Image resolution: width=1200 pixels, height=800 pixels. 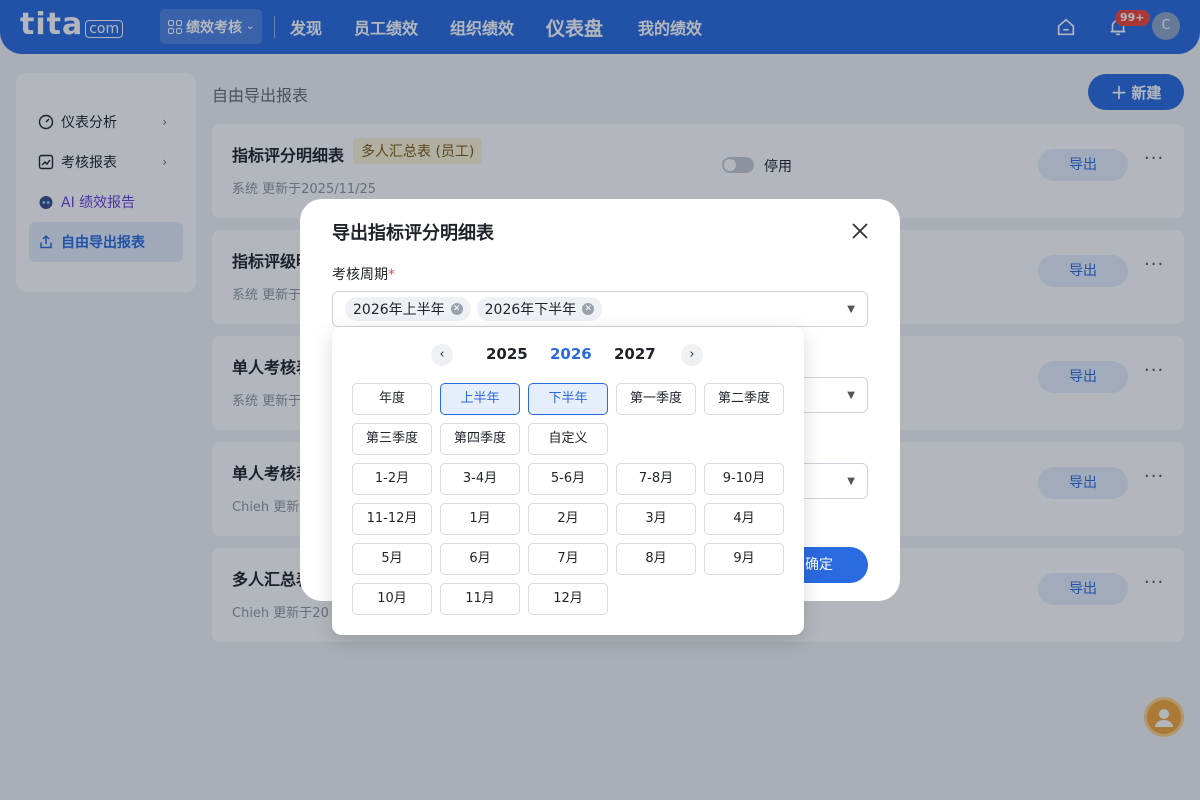 I want to click on period-option: 4月, so click(x=744, y=519).